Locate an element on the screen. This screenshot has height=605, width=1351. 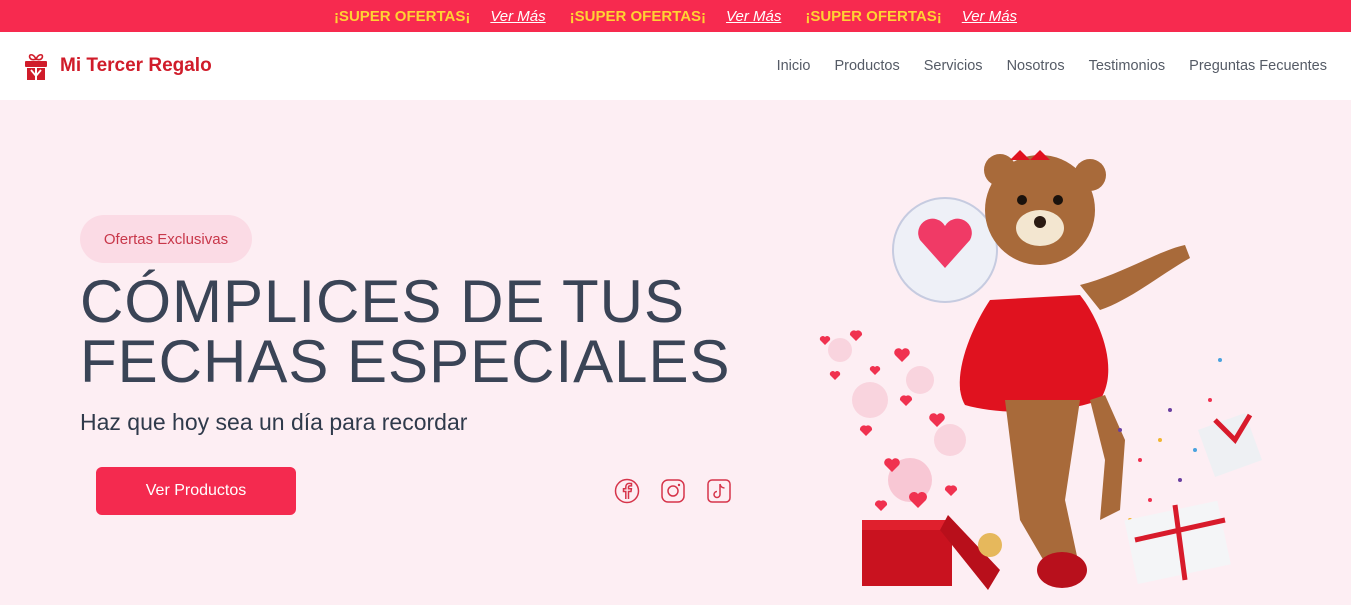
instagram-icon is located at coordinates (673, 491).